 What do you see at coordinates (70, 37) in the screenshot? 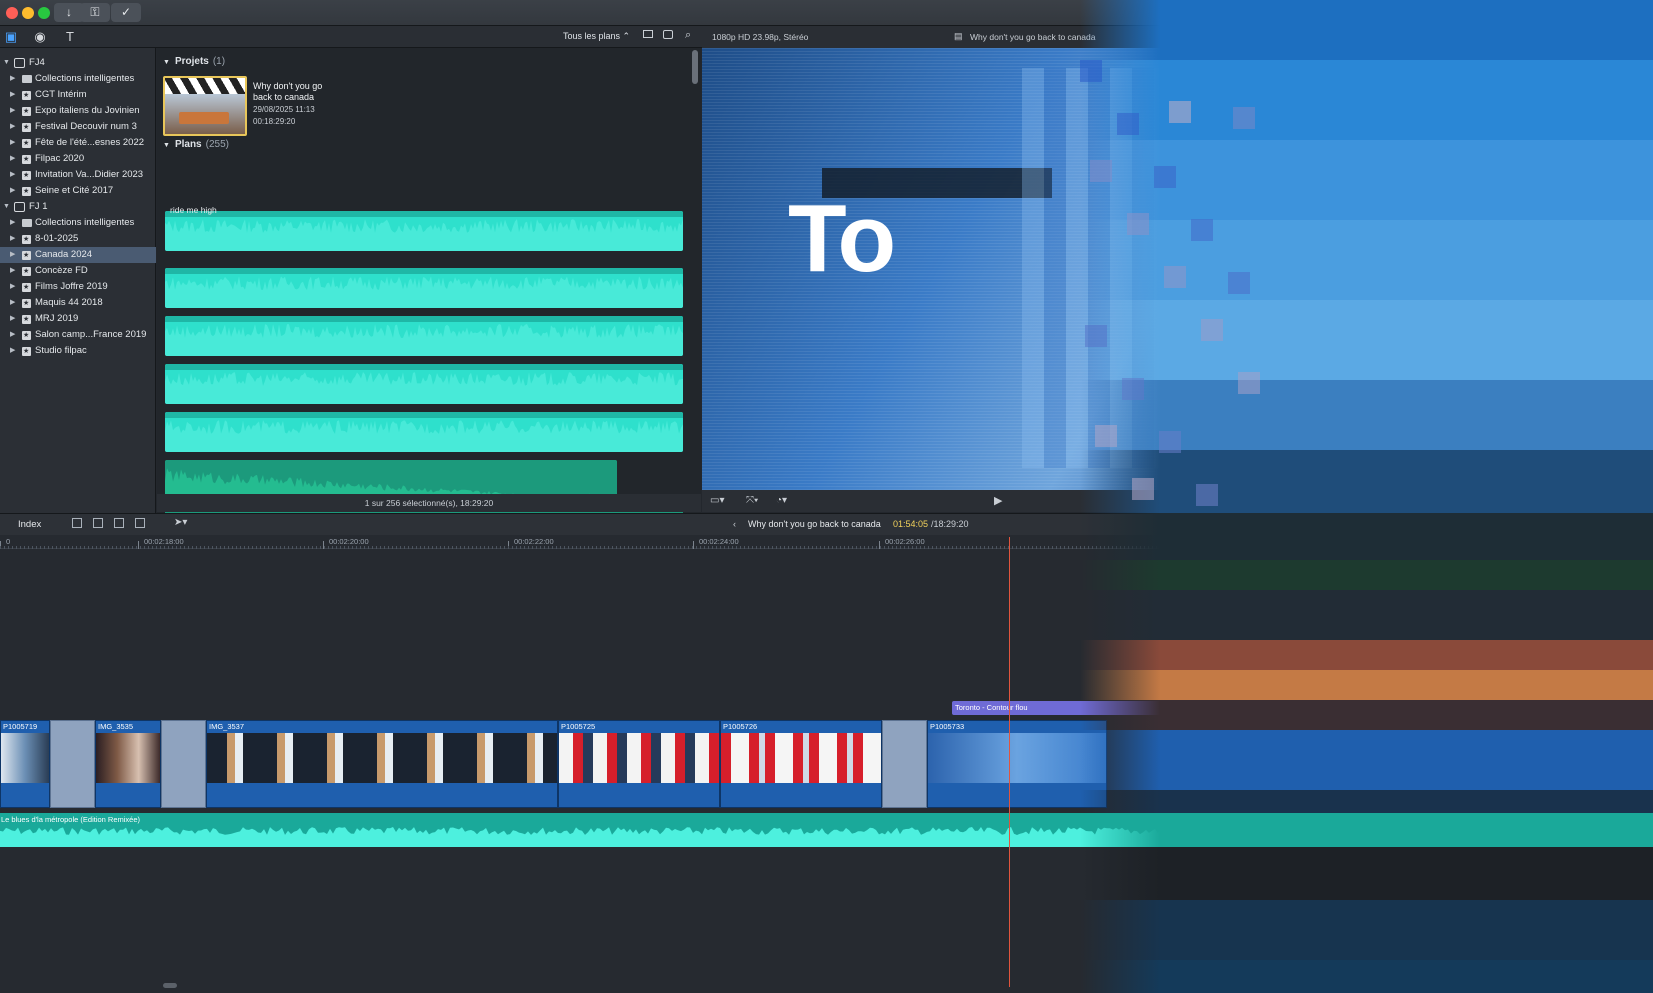
I see `titles-generators-icon: T` at bounding box center [70, 37].